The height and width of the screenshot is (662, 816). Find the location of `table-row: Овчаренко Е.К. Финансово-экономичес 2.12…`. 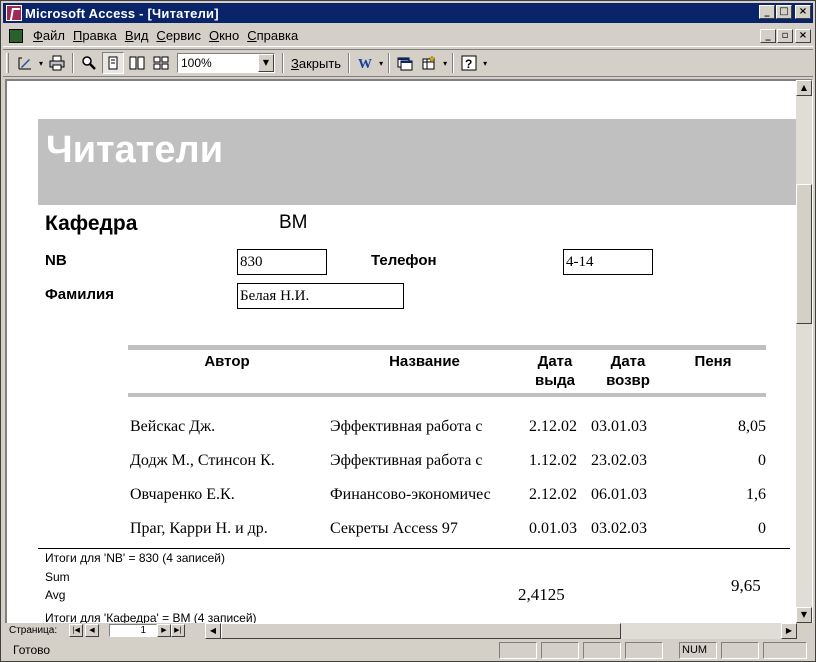

table-row: Овчаренко Е.К. Финансово-экономичес 2.12… is located at coordinates (401, 496).